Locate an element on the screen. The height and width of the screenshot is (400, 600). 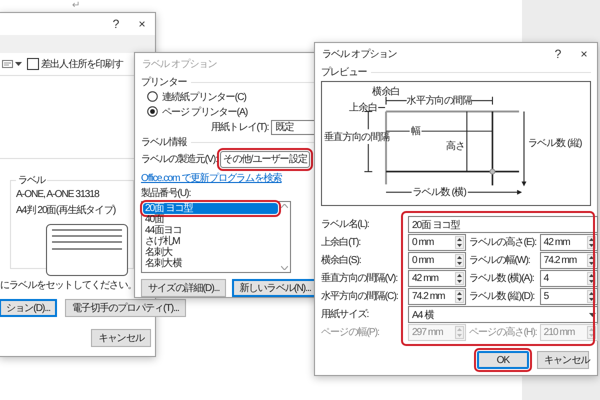
field-label: 横余白(S): is located at coordinates (341, 261).